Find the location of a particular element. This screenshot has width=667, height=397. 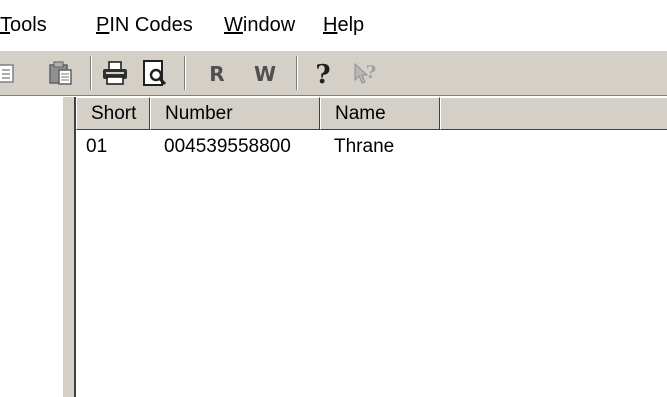

read-button: R is located at coordinates (217, 73).